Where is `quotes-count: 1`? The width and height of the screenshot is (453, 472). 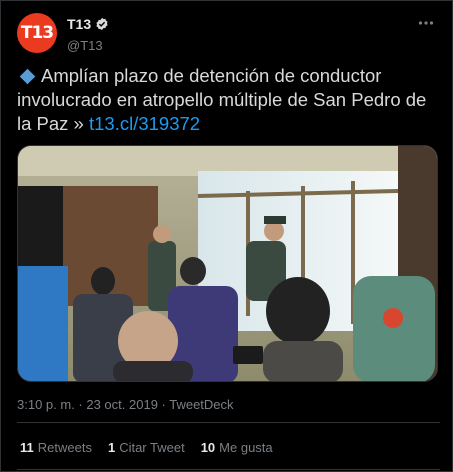 quotes-count: 1 is located at coordinates (111, 447).